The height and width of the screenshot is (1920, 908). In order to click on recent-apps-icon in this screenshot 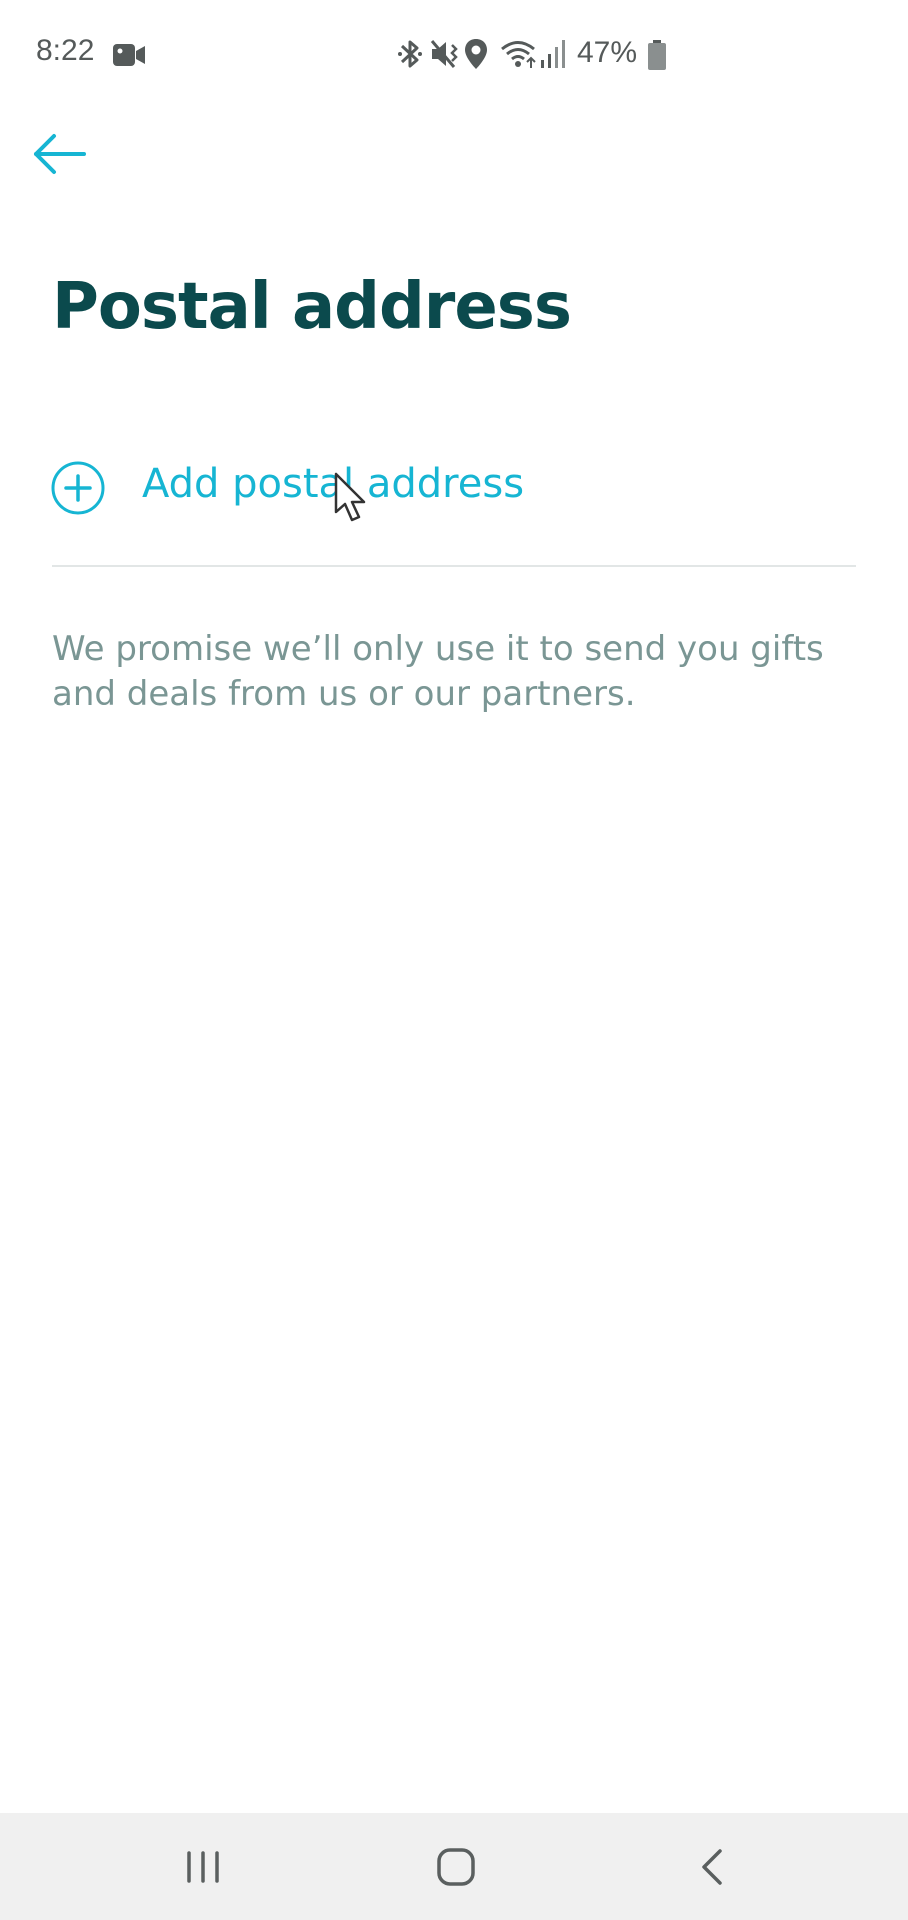, I will do `click(203, 1868)`.